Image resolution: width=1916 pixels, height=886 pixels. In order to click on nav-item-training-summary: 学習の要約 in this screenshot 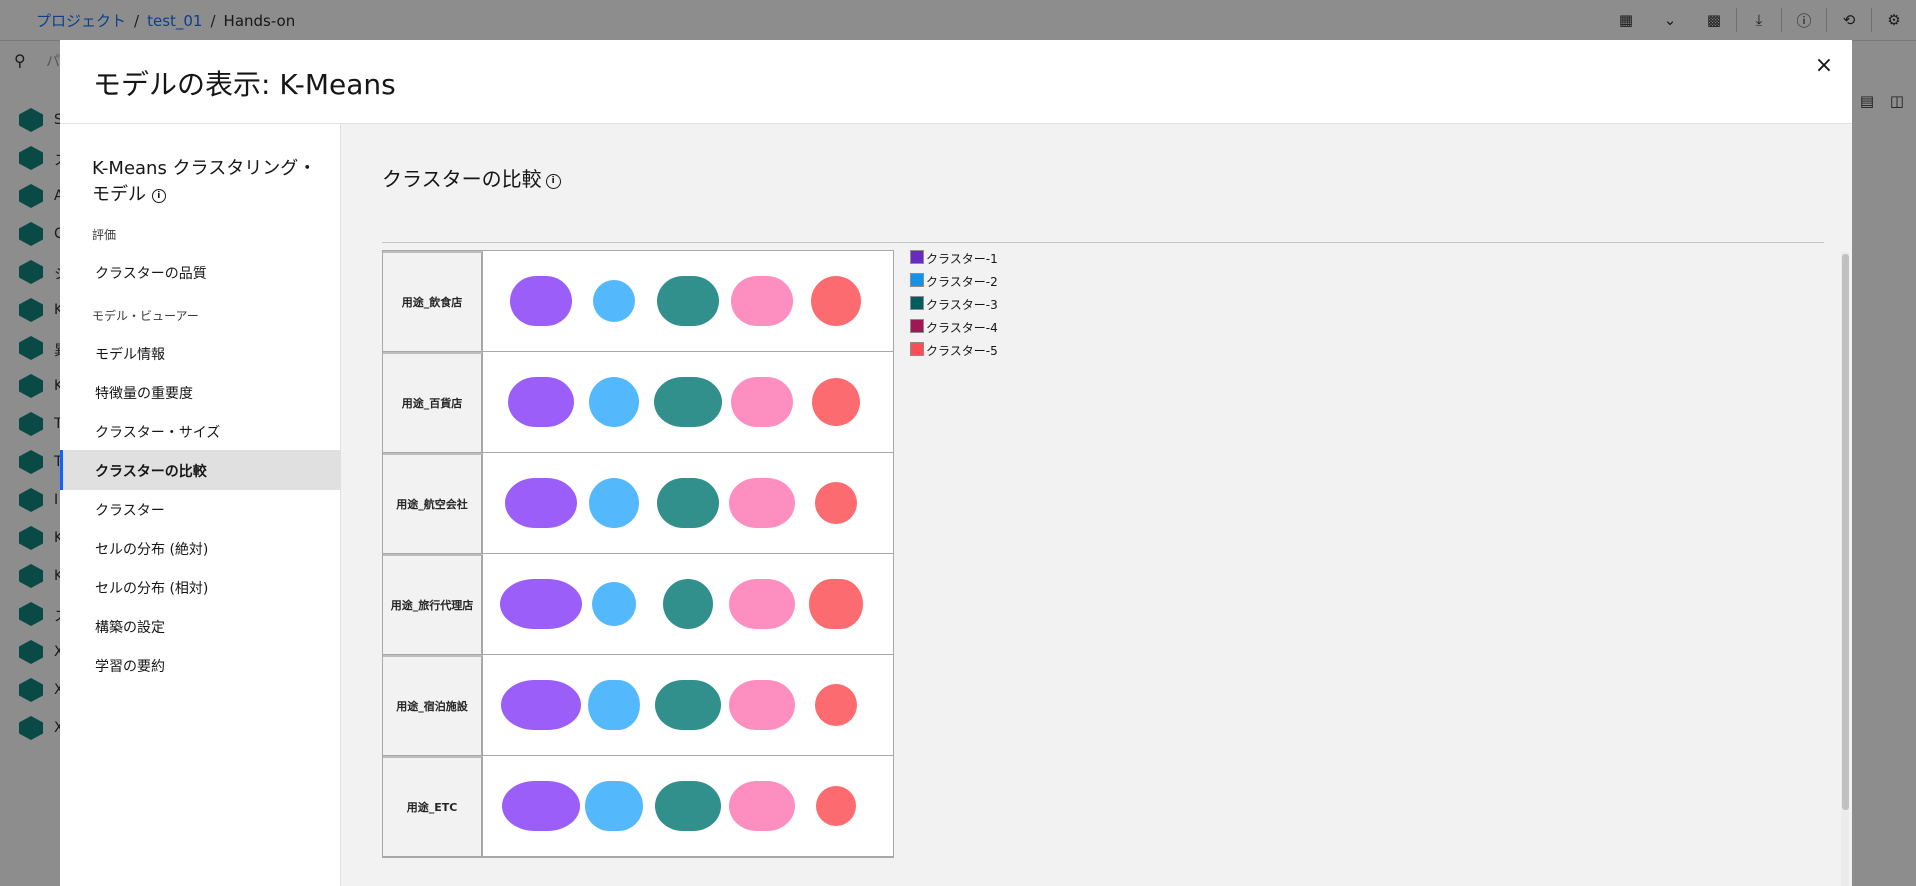, I will do `click(200, 665)`.